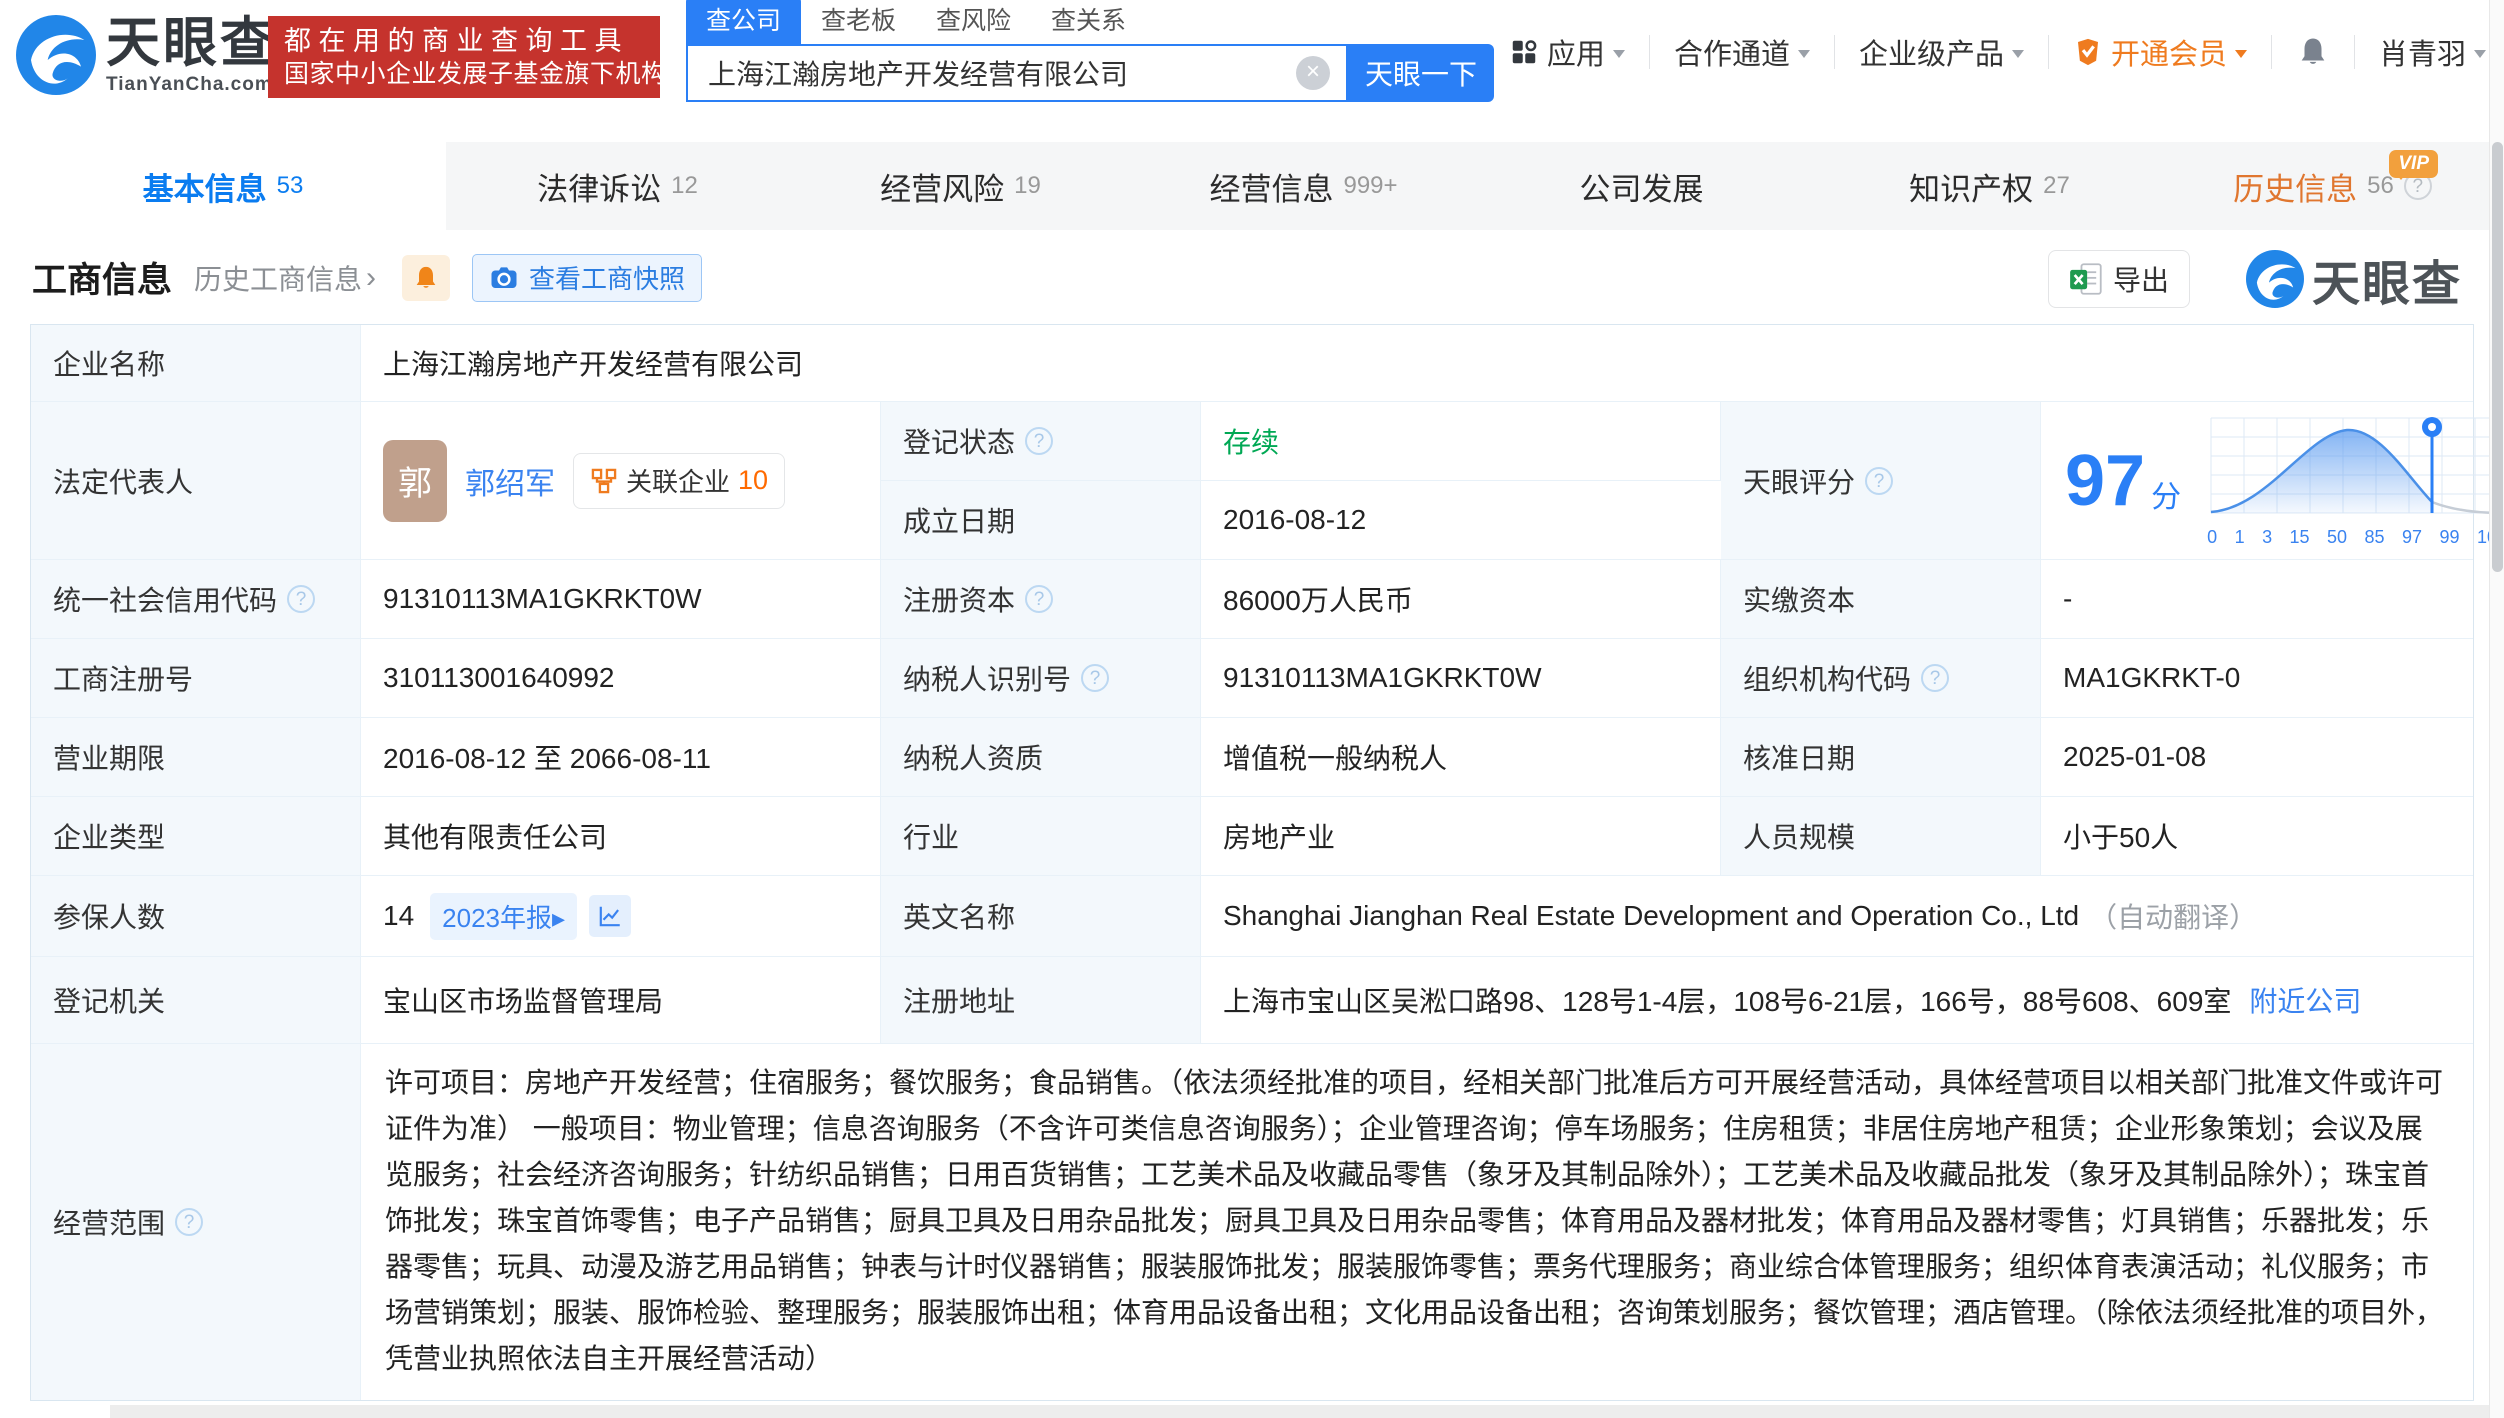 The width and height of the screenshot is (2504, 1418). I want to click on section-title: 工商信息, so click(102, 280).